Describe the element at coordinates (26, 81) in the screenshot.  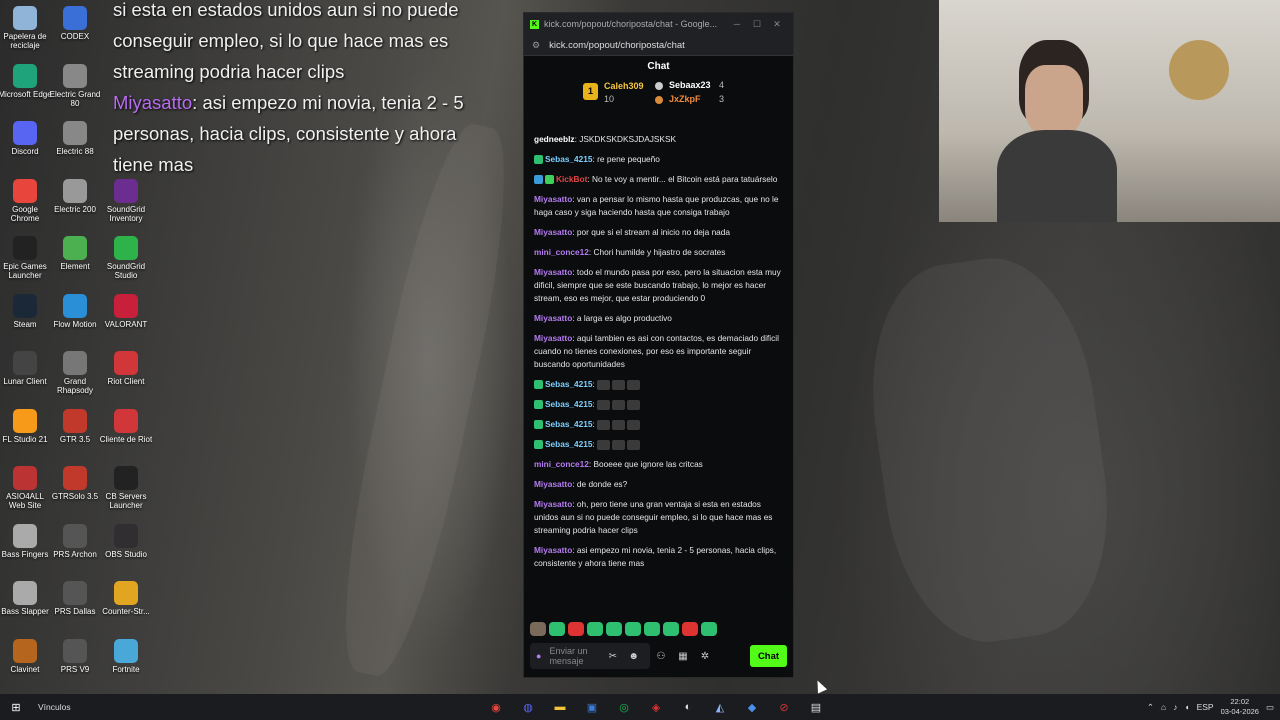
I see `desktop-icon: Microsoft Edge` at that location.